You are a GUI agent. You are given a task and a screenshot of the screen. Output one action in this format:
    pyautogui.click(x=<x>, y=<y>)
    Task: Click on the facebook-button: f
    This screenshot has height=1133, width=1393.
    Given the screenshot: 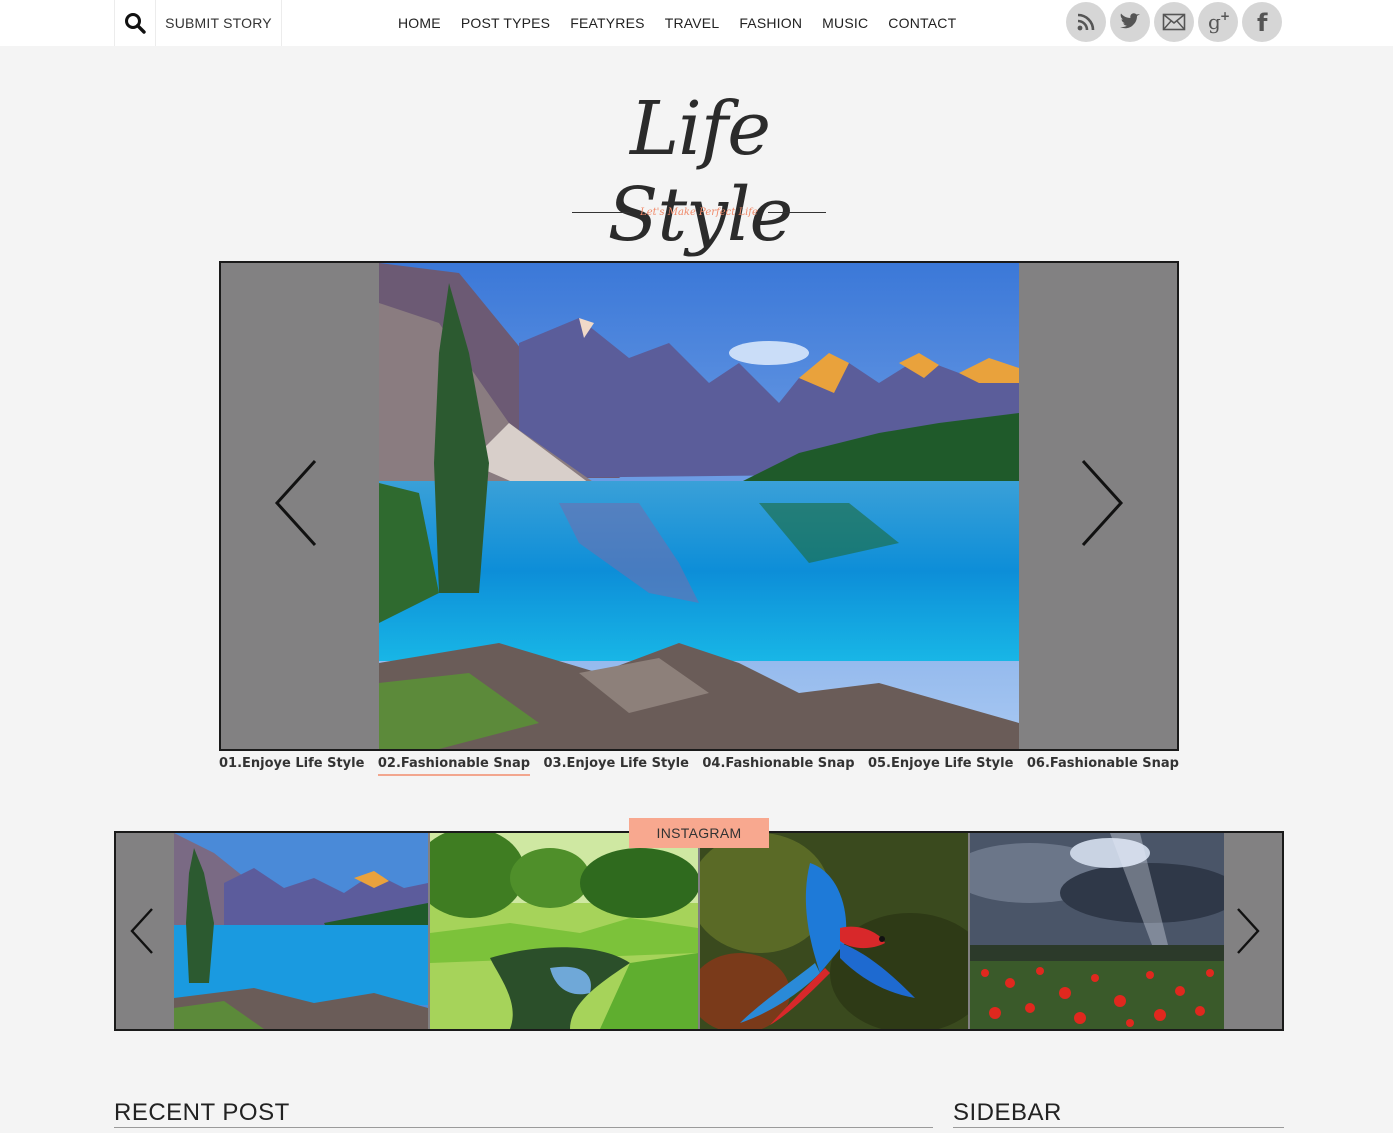 What is the action you would take?
    pyautogui.click(x=1262, y=22)
    